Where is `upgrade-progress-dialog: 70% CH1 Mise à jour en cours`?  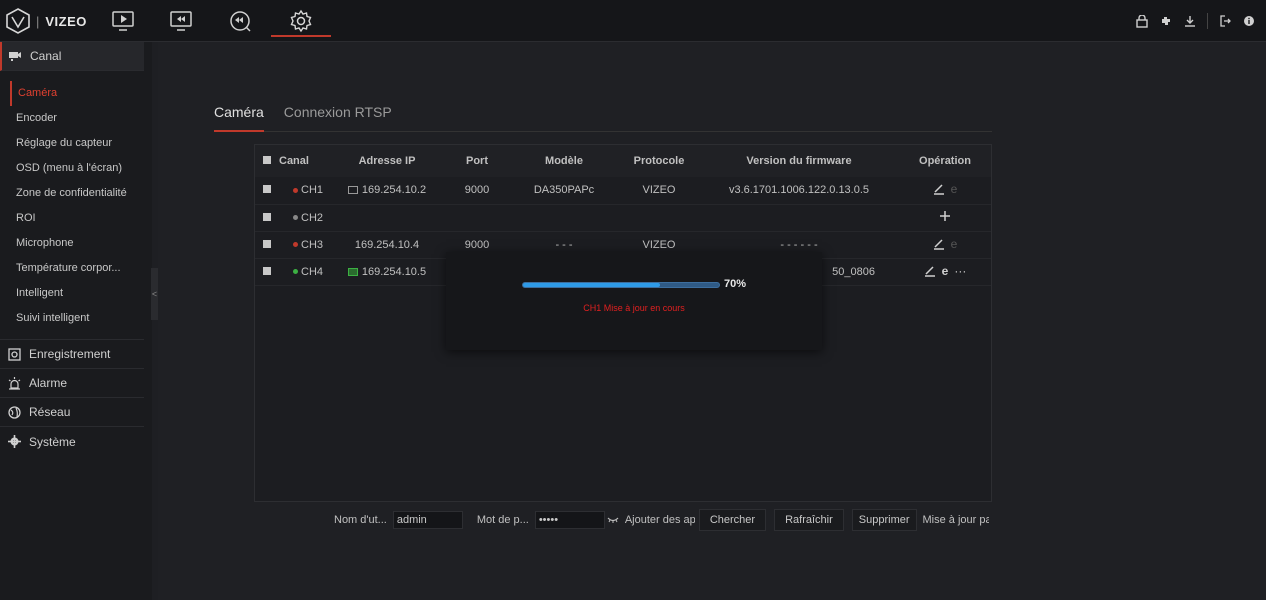
upgrade-progress-dialog: 70% CH1 Mise à jour en cours is located at coordinates (634, 301).